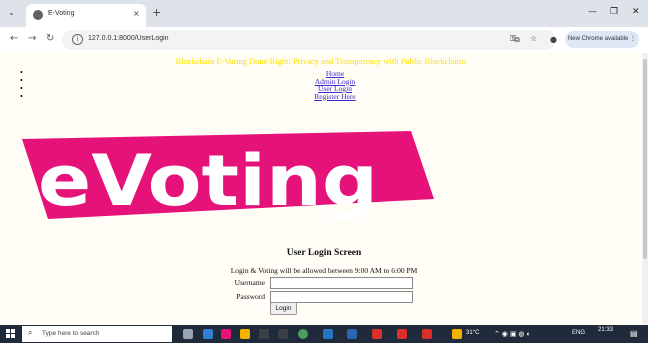 Image resolution: width=648 pixels, height=343 pixels. Describe the element at coordinates (14, 38) in the screenshot. I see `back-icon: ←` at that location.